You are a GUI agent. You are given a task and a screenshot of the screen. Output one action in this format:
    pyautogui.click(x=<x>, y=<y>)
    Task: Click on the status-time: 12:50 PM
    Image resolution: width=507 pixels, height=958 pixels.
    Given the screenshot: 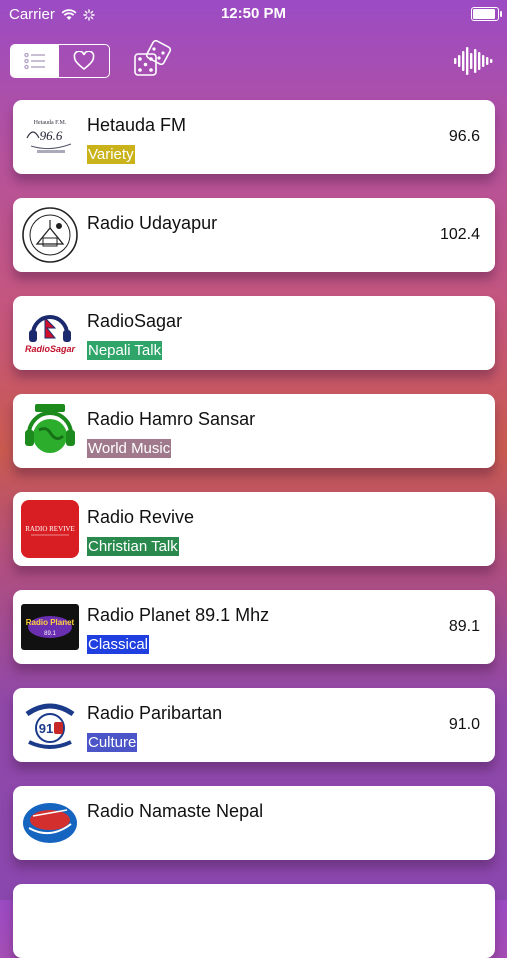 What is the action you would take?
    pyautogui.click(x=253, y=13)
    